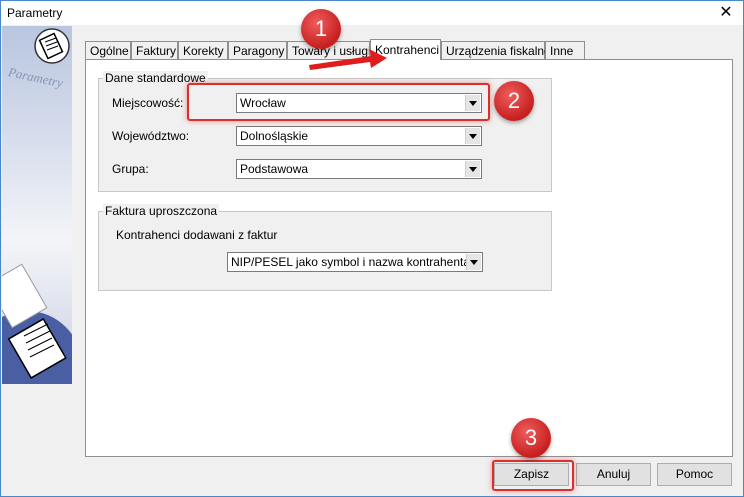  What do you see at coordinates (161, 211) in the screenshot?
I see `group-legend: Faktura uproszczona` at bounding box center [161, 211].